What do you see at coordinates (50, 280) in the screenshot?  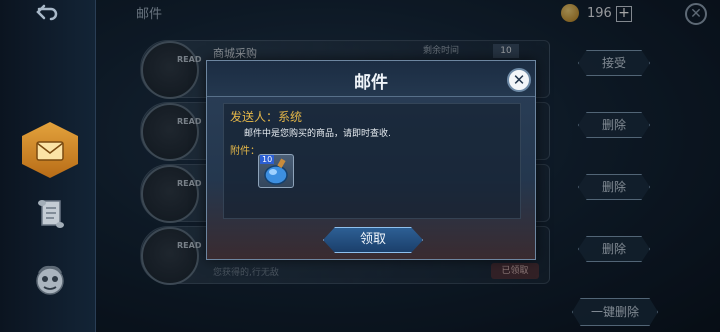 I see `friend-face-icon` at bounding box center [50, 280].